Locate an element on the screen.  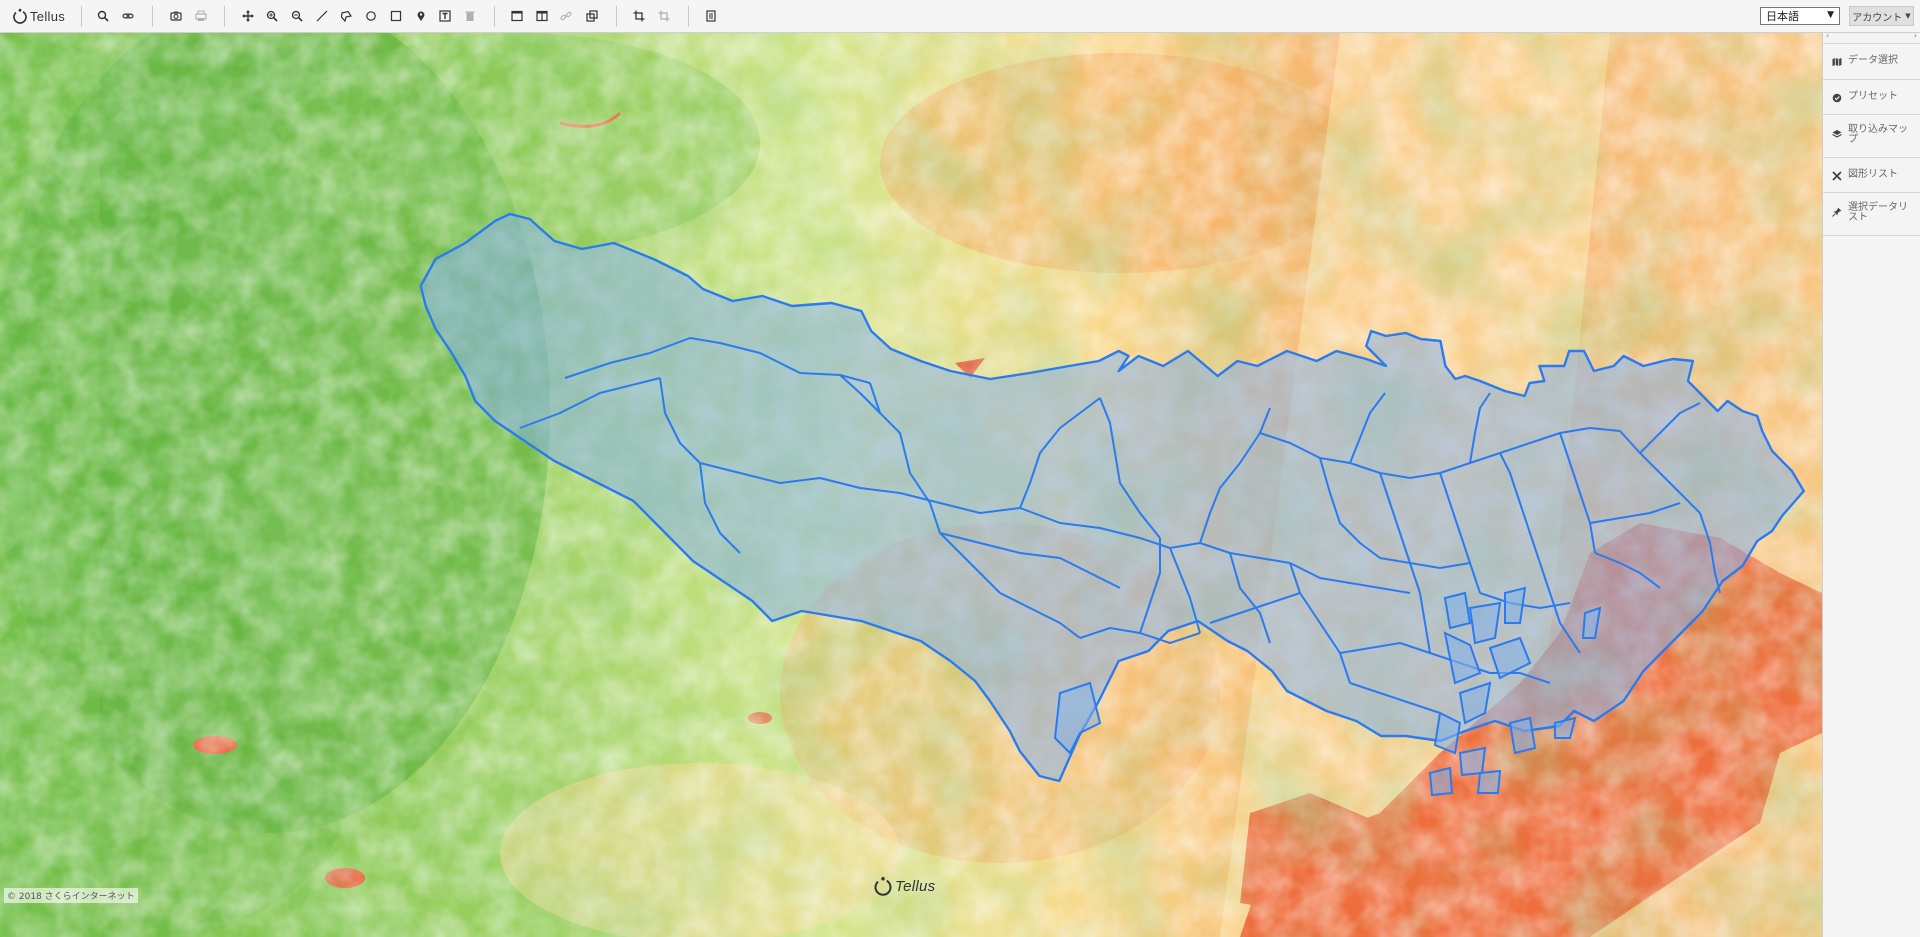
draw-line-icon is located at coordinates (322, 16).